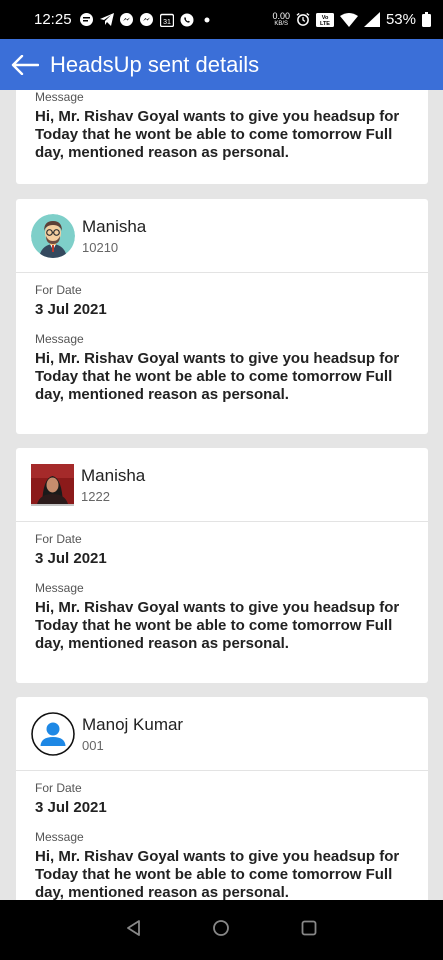  I want to click on recipient-name: Manoj Kumar, so click(133, 724).